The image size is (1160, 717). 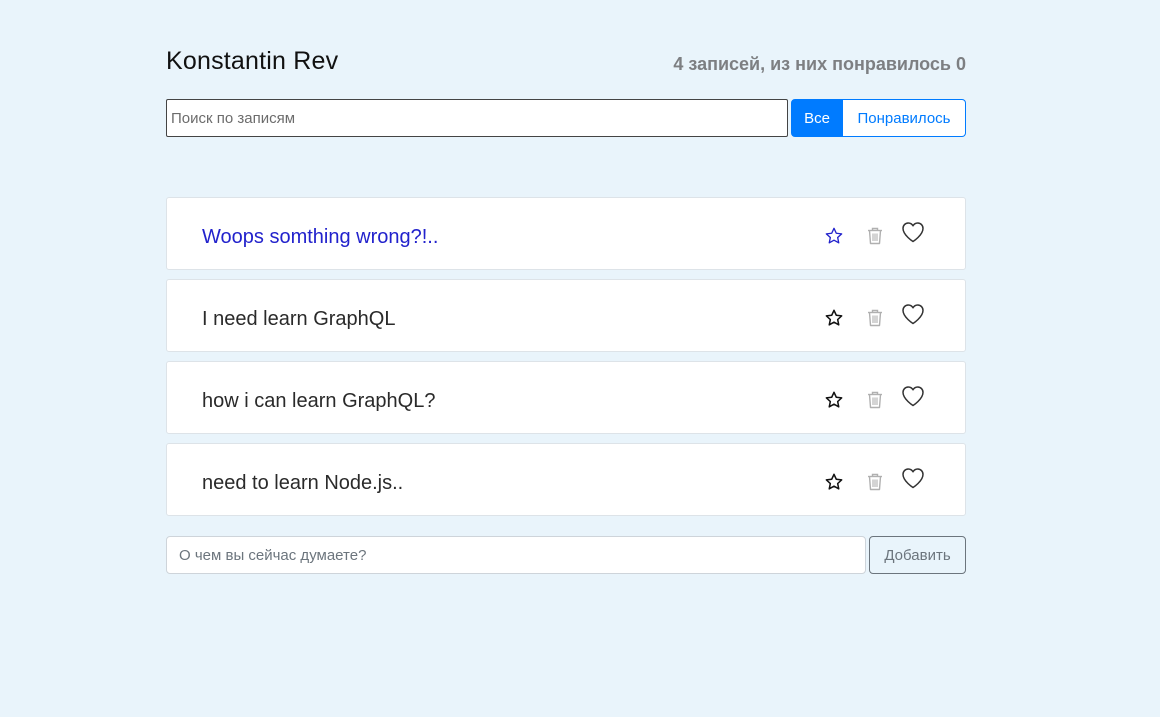 What do you see at coordinates (320, 237) in the screenshot?
I see `post-label: Woops somthing wrong?!..` at bounding box center [320, 237].